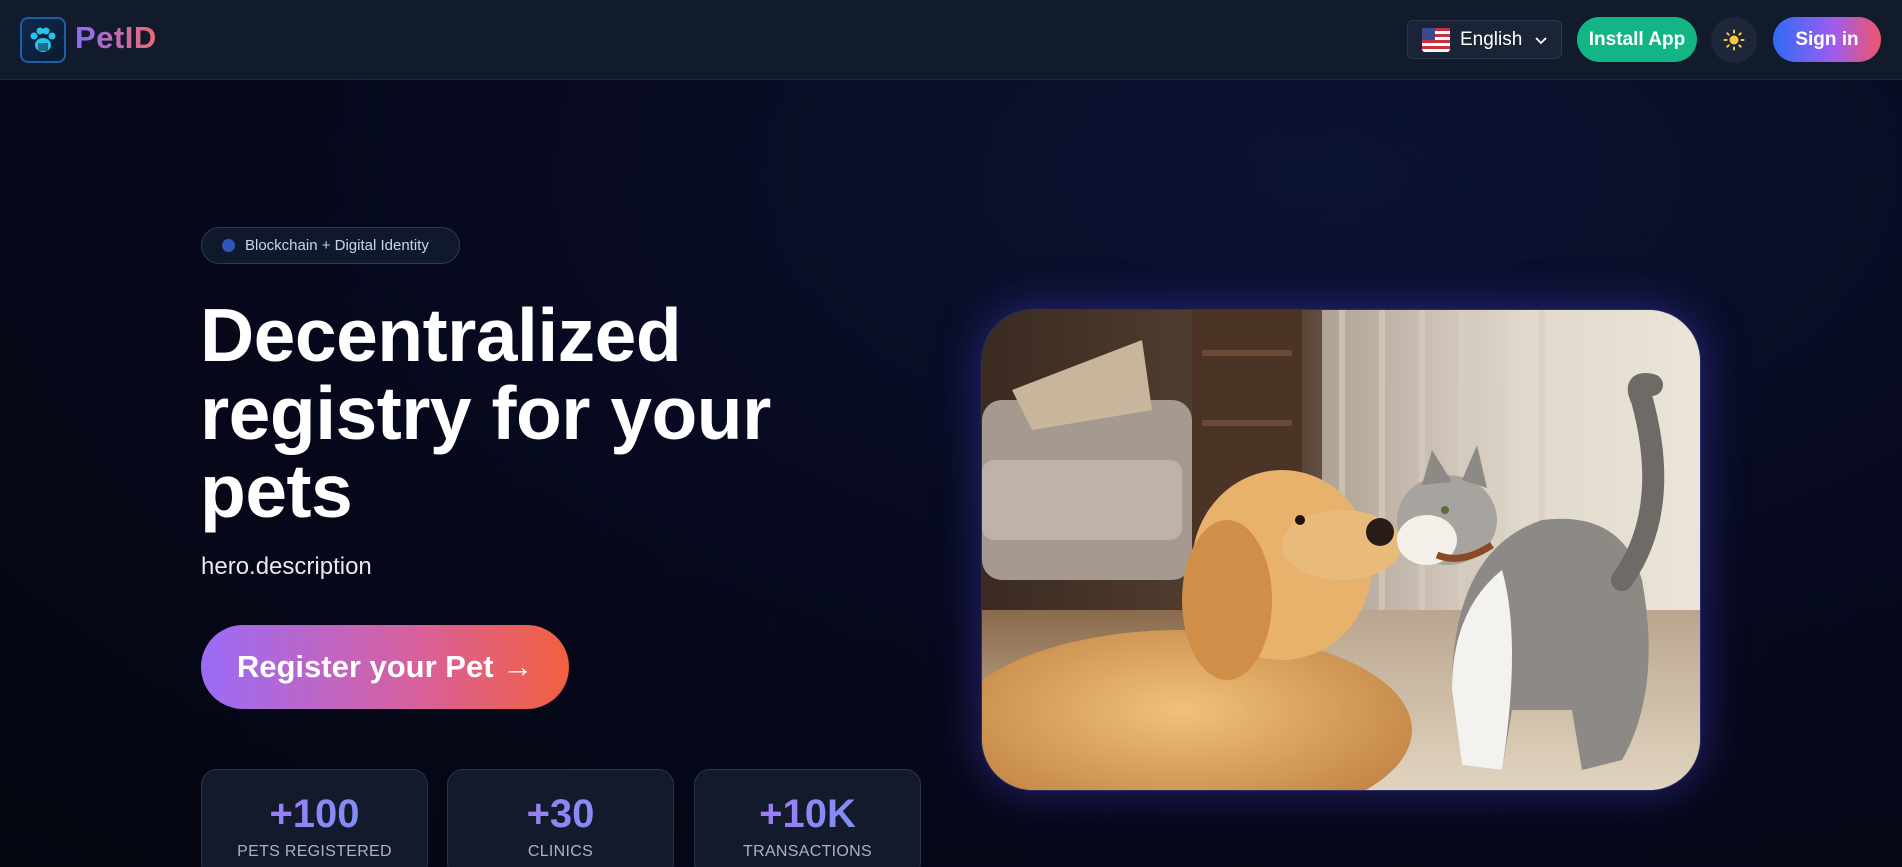 The width and height of the screenshot is (1902, 867). I want to click on hero-title: Decentralized registry for your pets, so click(485, 413).